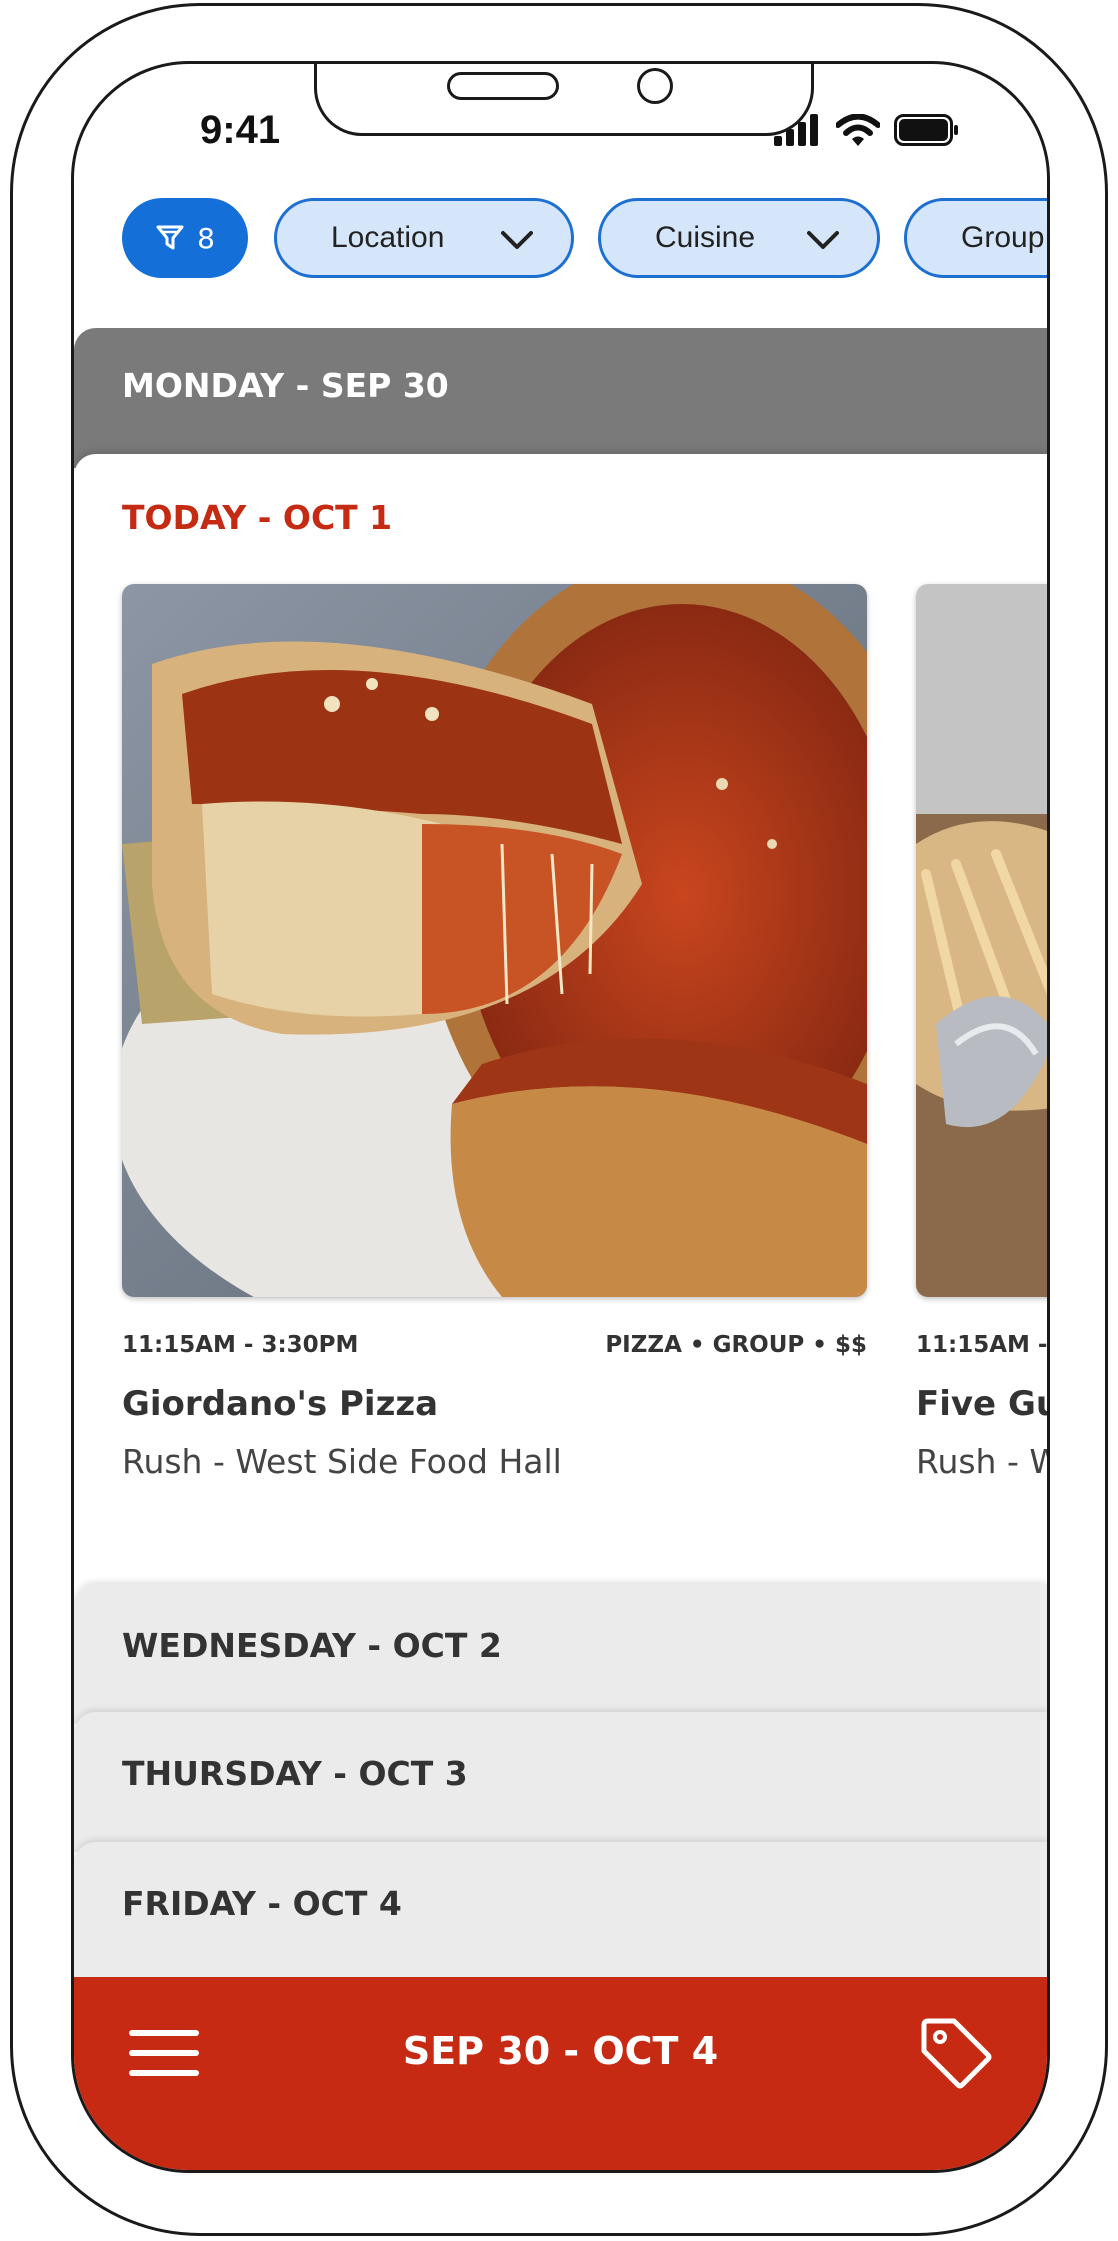  Describe the element at coordinates (257, 517) in the screenshot. I see `today-label: TODAY - OCT 1` at that location.